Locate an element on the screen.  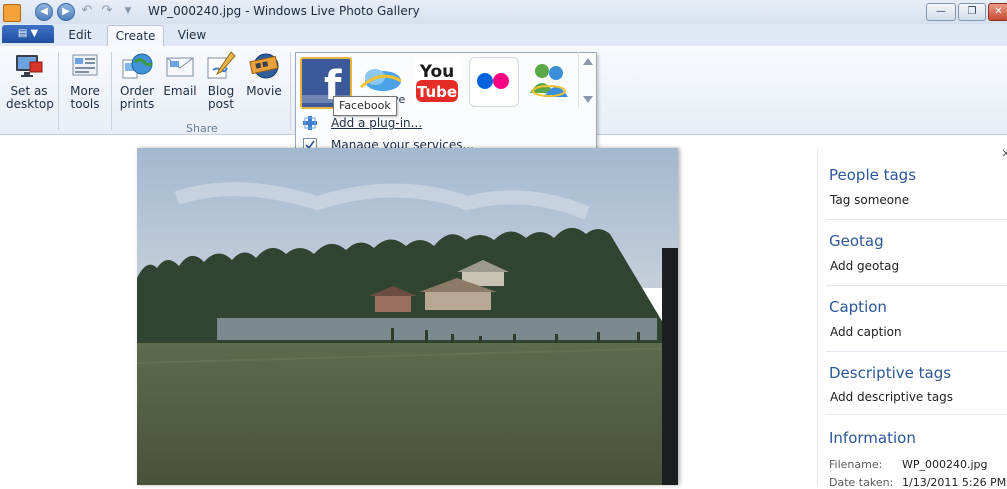
flickr-icon is located at coordinates (494, 82).